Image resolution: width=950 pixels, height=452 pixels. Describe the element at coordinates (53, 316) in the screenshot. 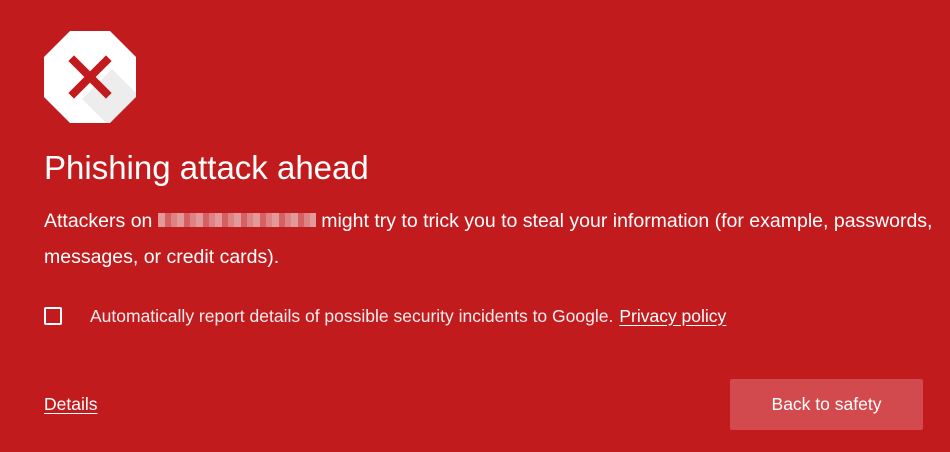

I see `report-checkbox` at that location.